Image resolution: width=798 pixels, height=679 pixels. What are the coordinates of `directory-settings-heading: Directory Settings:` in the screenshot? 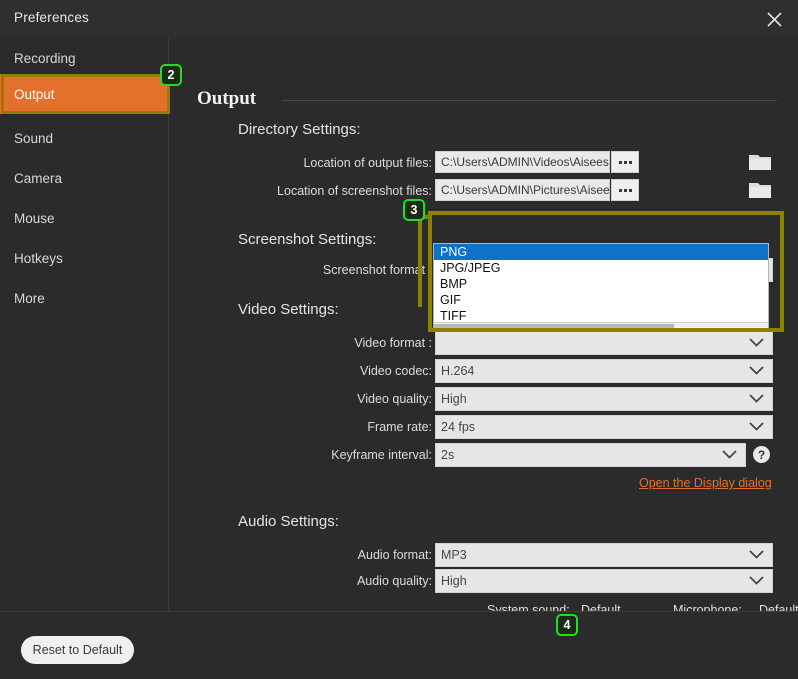 It's located at (299, 129).